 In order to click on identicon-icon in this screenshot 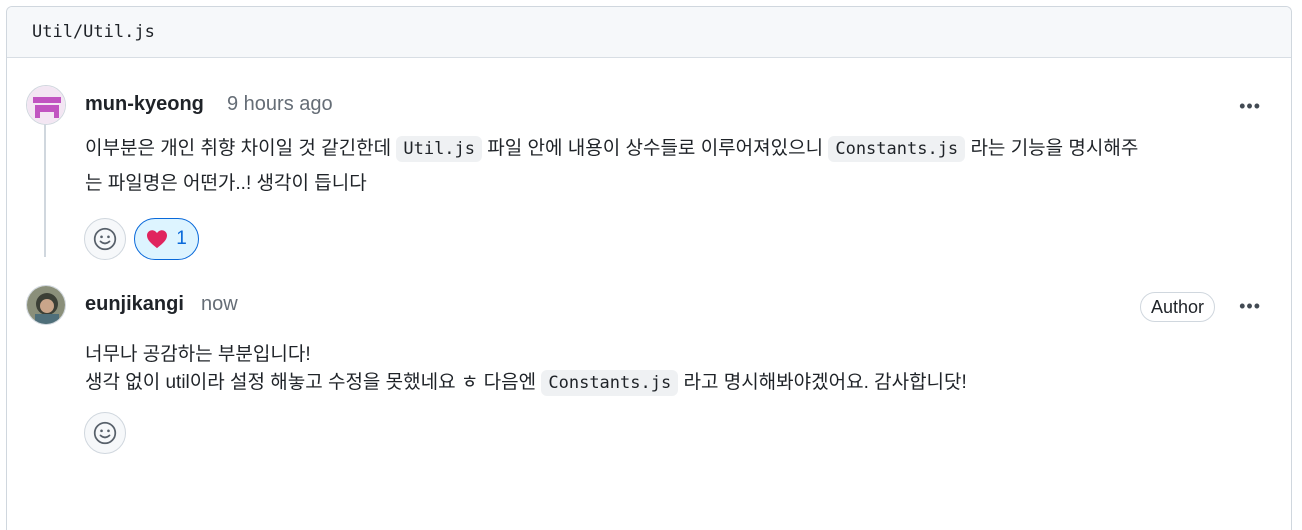, I will do `click(46, 105)`.